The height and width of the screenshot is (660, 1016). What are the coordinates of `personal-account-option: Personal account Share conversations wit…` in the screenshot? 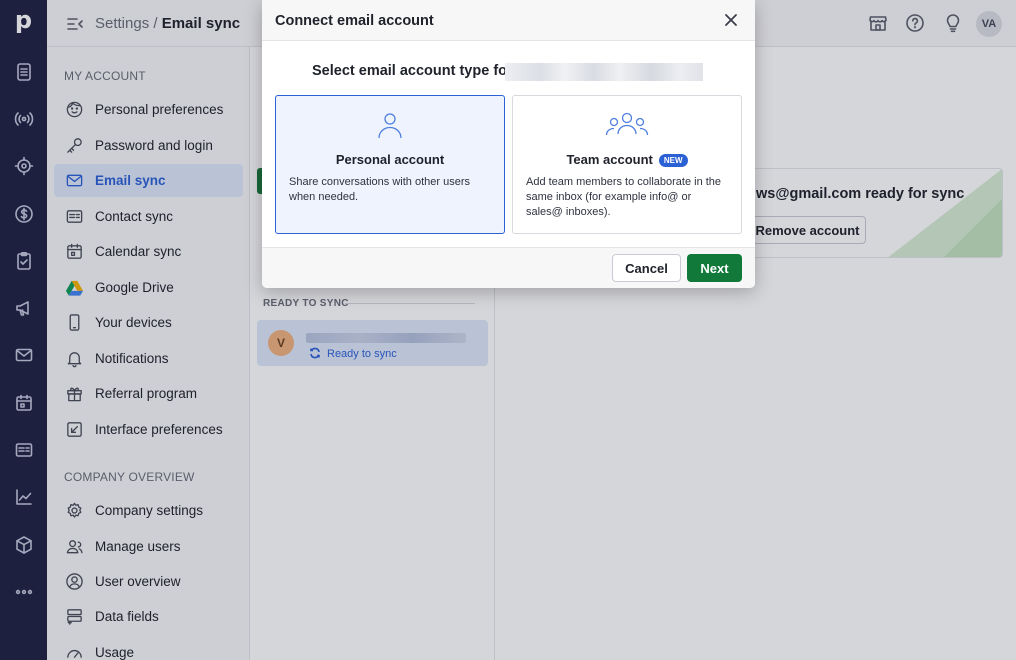 It's located at (390, 164).